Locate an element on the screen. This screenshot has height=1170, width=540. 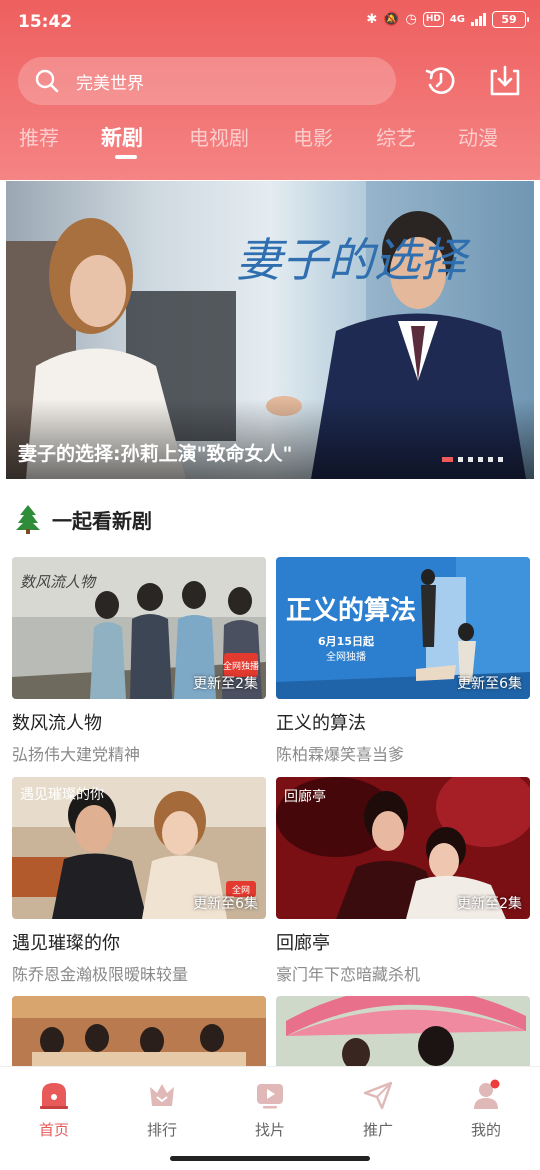
category-tabs: 推荐 新剧 电视剧 电影 综艺 动漫 is located at coordinates (270, 142).